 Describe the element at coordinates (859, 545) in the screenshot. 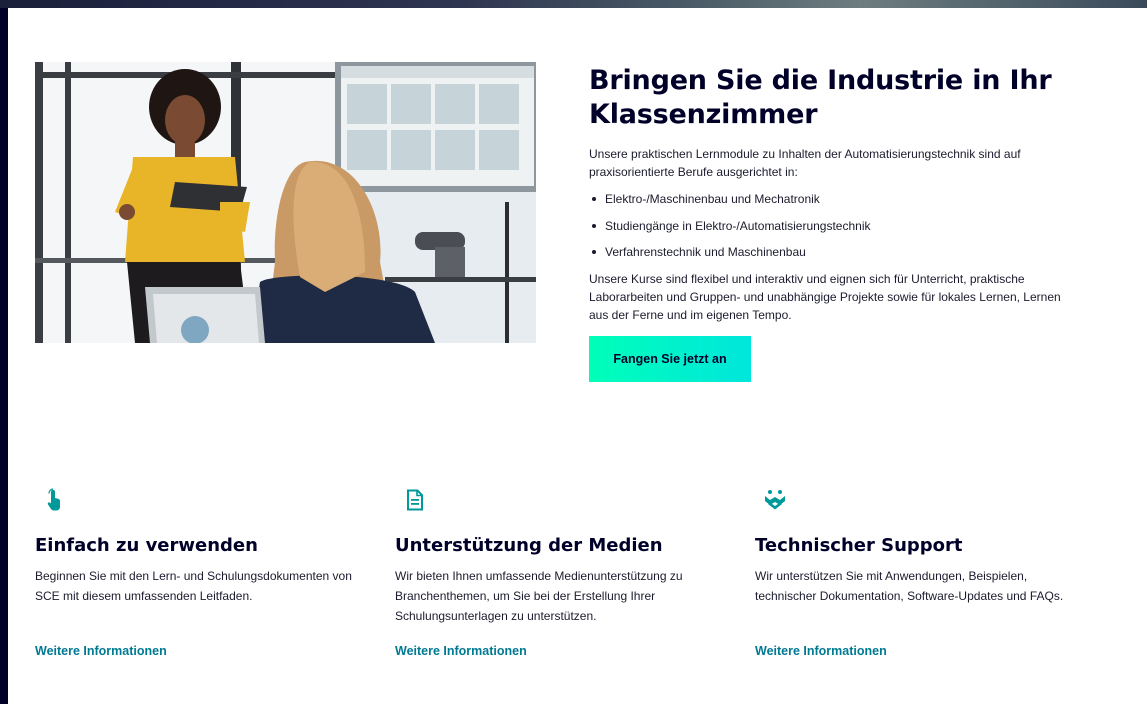

I see `feature-title: Technischer Support` at that location.